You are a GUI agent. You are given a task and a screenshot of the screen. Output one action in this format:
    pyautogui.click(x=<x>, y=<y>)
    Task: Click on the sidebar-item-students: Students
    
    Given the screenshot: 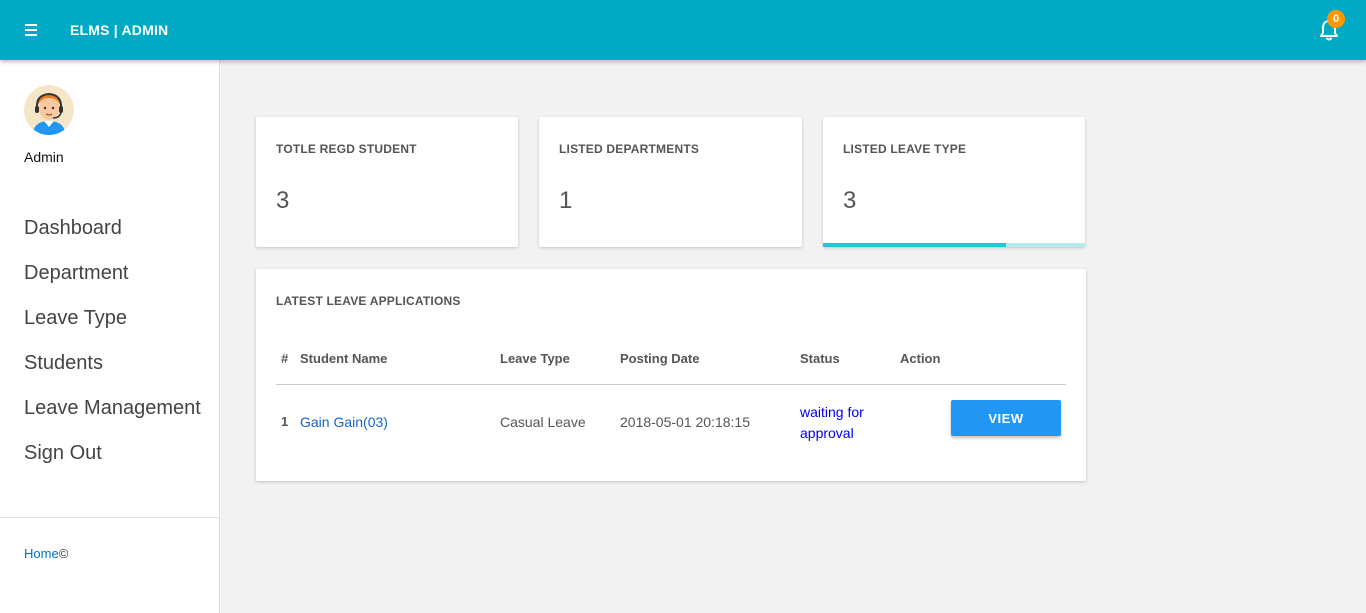 What is the action you would take?
    pyautogui.click(x=109, y=364)
    